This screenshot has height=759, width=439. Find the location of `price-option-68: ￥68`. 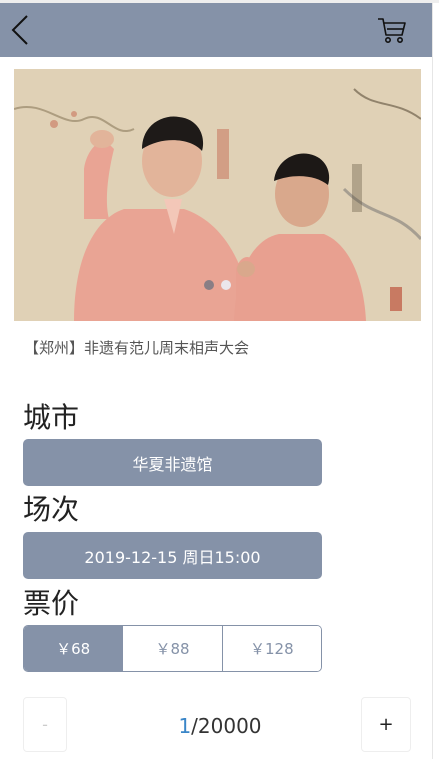

price-option-68: ￥68 is located at coordinates (73, 648).